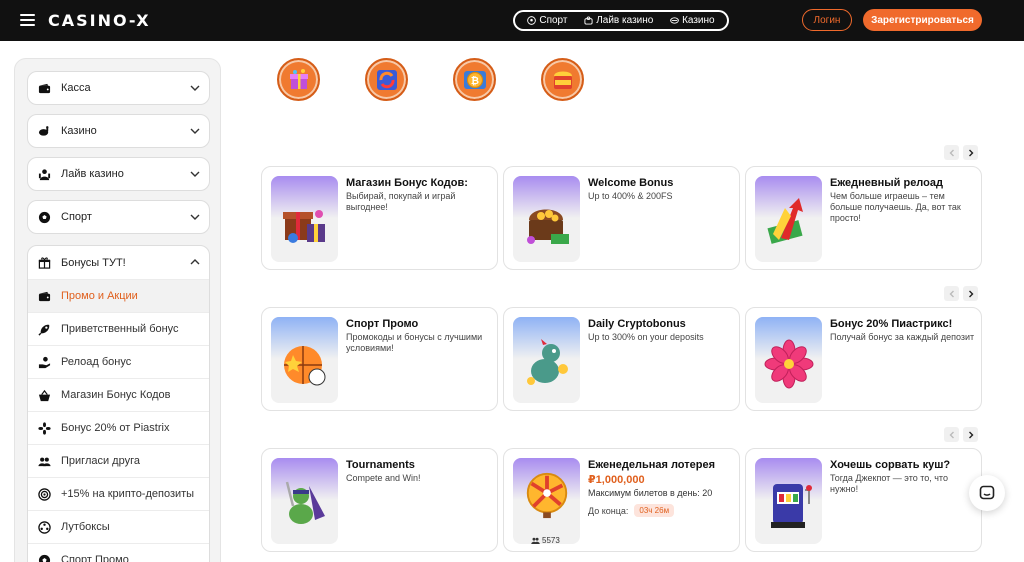  Describe the element at coordinates (118, 526) in the screenshot. I see `sidebar-item-lootboxes: Лутбоксы` at that location.